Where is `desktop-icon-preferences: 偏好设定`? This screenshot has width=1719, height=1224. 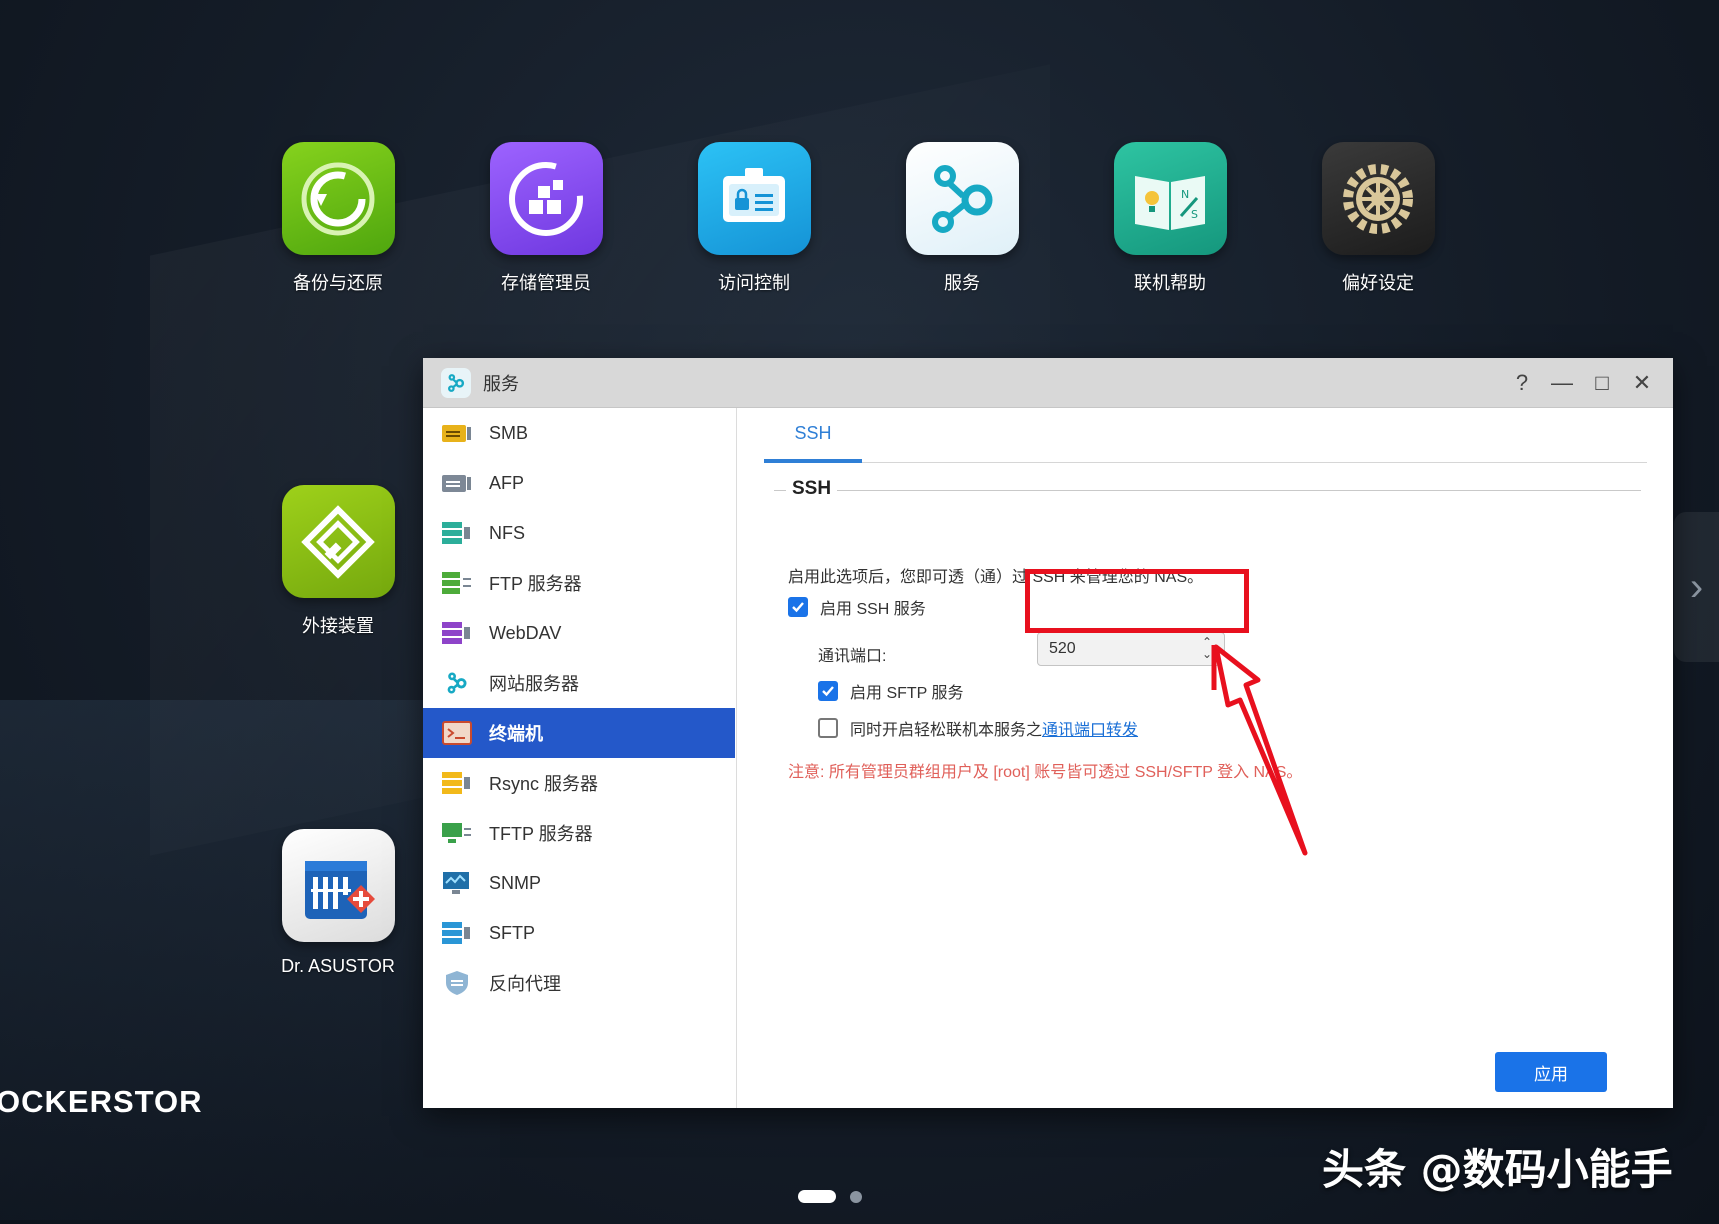
desktop-icon-preferences: 偏好设定 is located at coordinates (1378, 218).